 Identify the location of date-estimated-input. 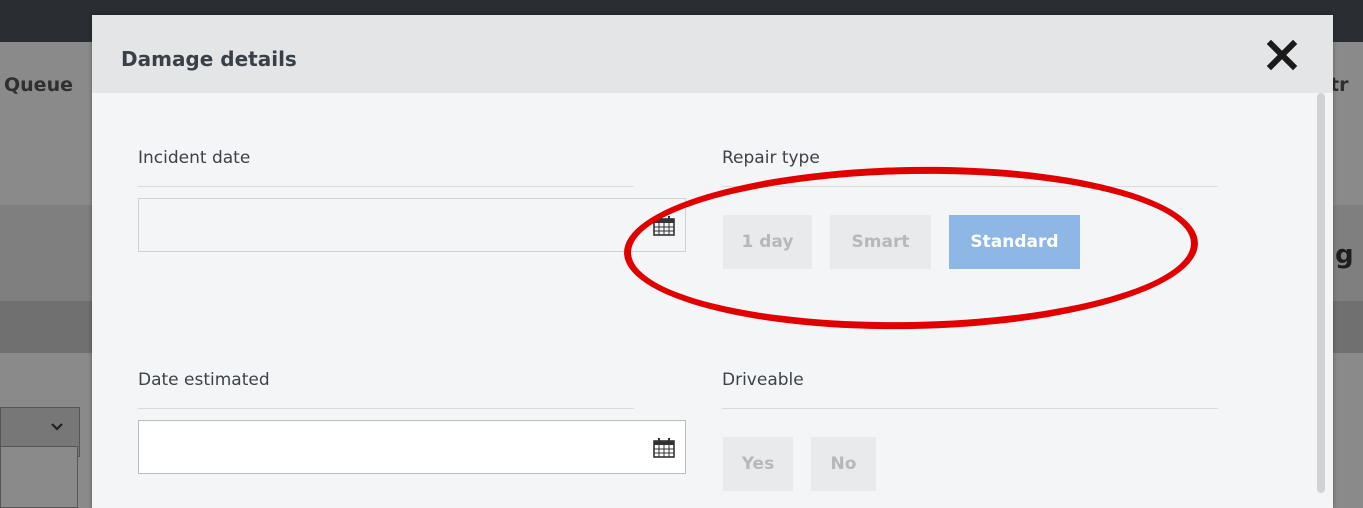
(412, 447).